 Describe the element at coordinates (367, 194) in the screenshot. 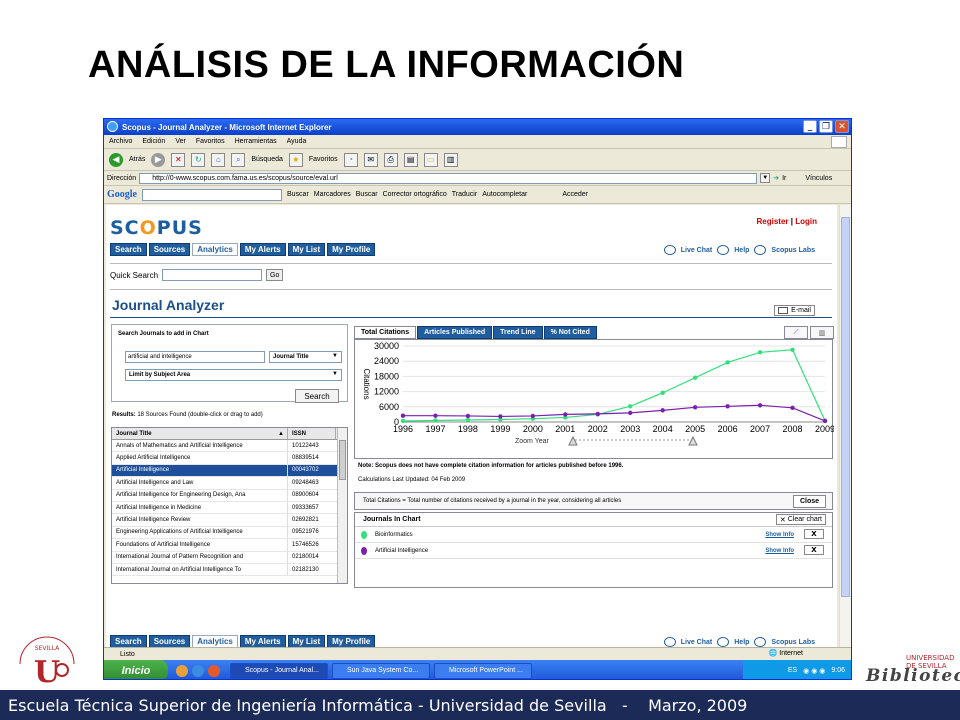

I see `google-search2: Buscar` at that location.